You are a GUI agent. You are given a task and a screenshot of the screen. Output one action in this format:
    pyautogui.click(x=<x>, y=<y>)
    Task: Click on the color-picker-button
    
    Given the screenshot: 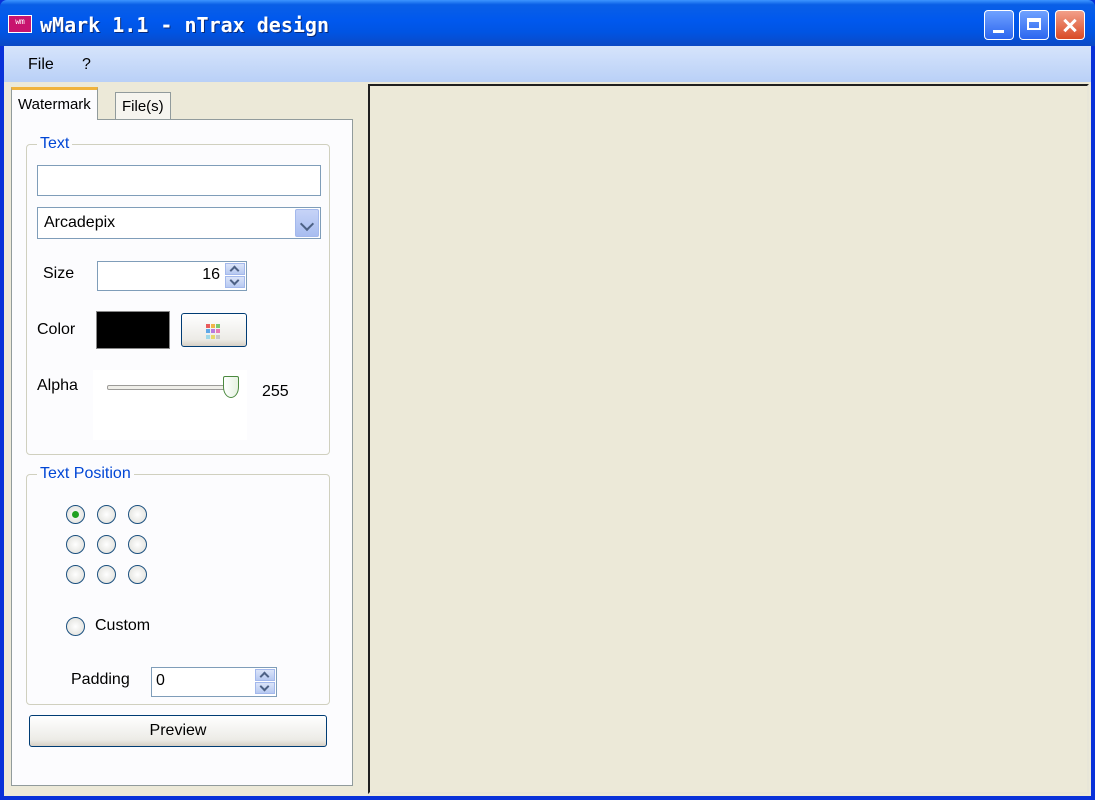 What is the action you would take?
    pyautogui.click(x=214, y=330)
    